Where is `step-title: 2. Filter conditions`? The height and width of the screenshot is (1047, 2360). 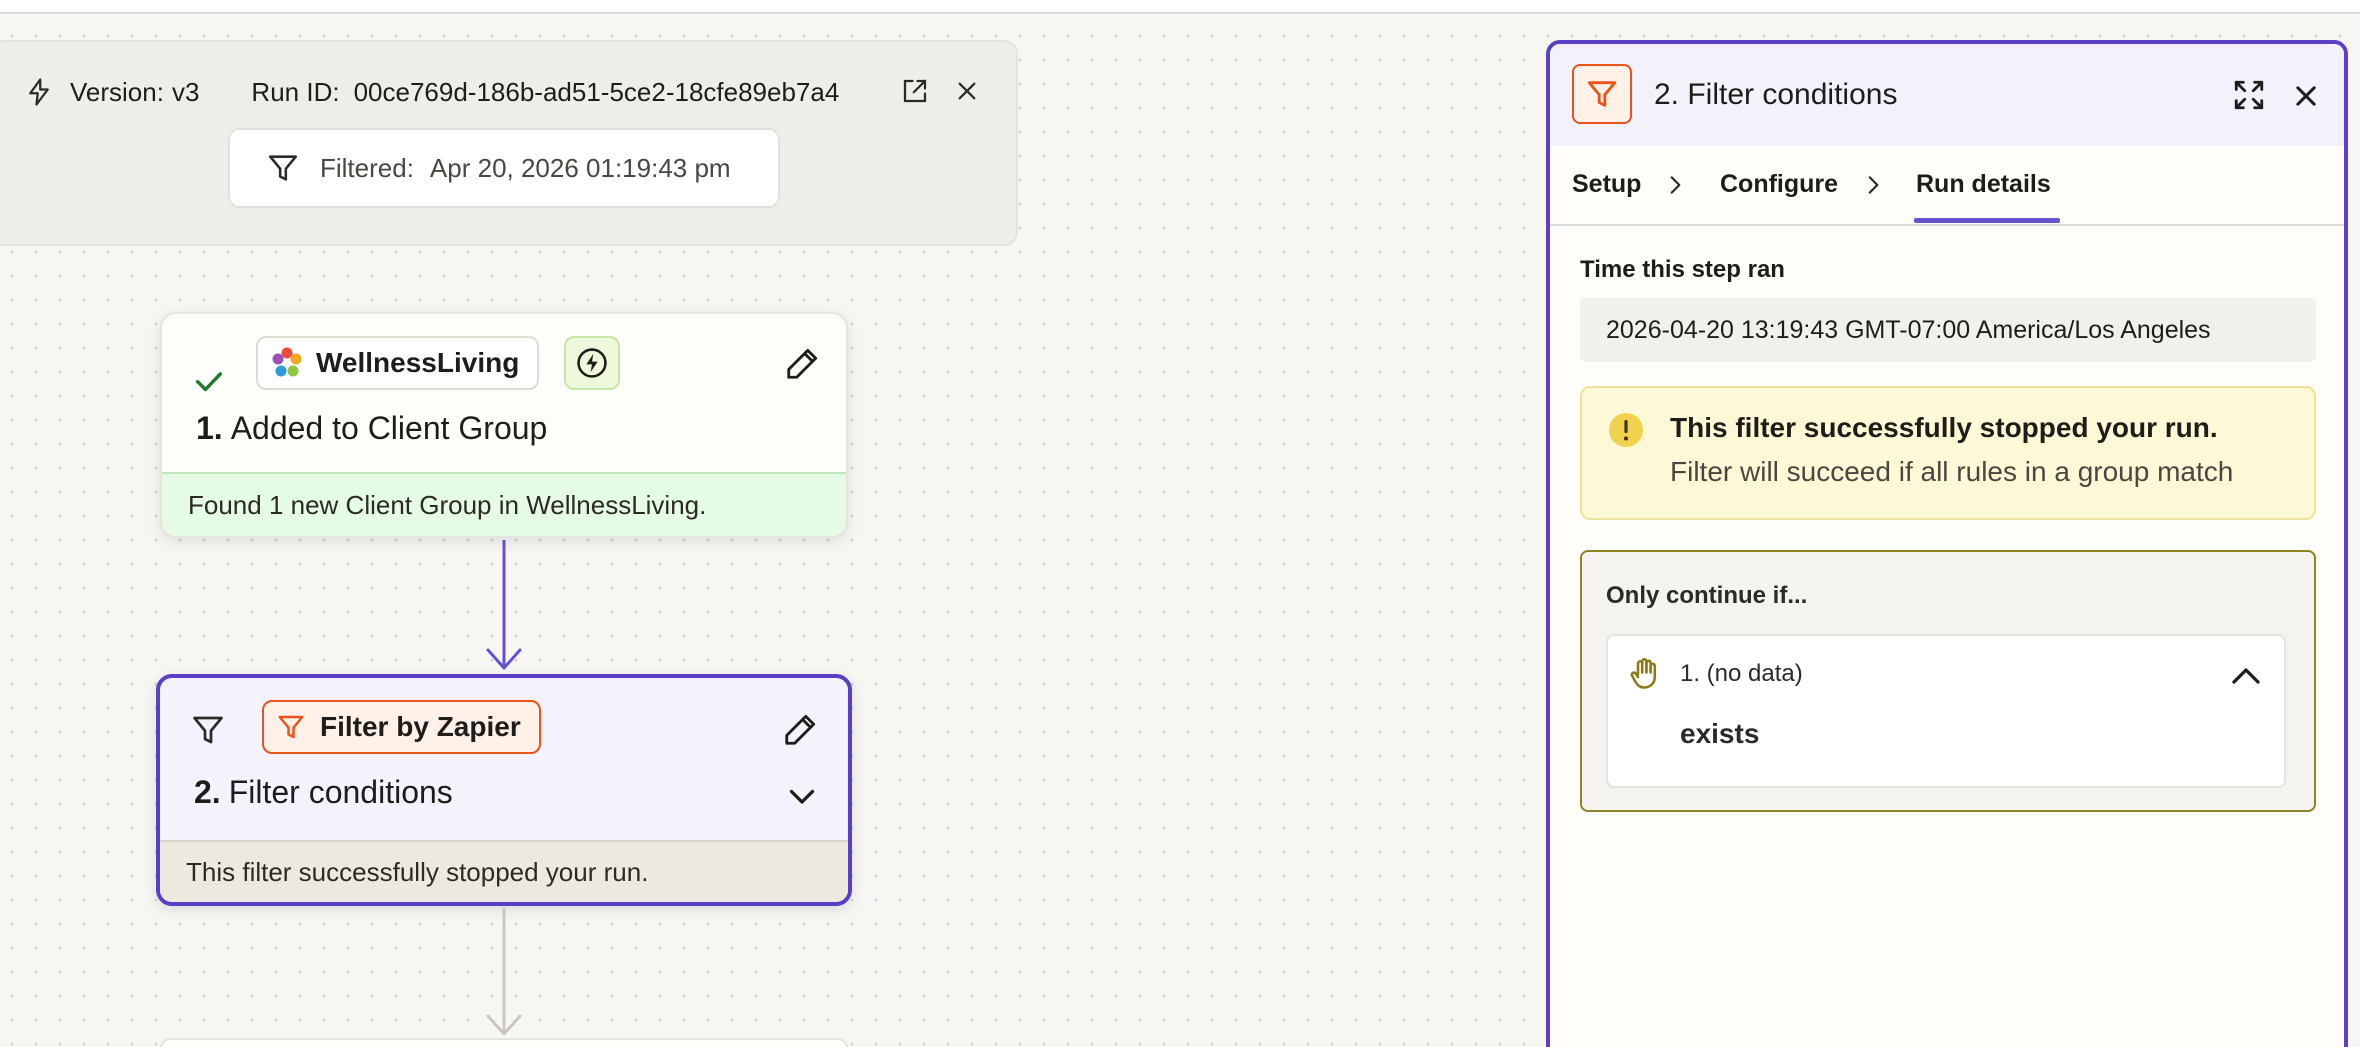 step-title: 2. Filter conditions is located at coordinates (323, 792).